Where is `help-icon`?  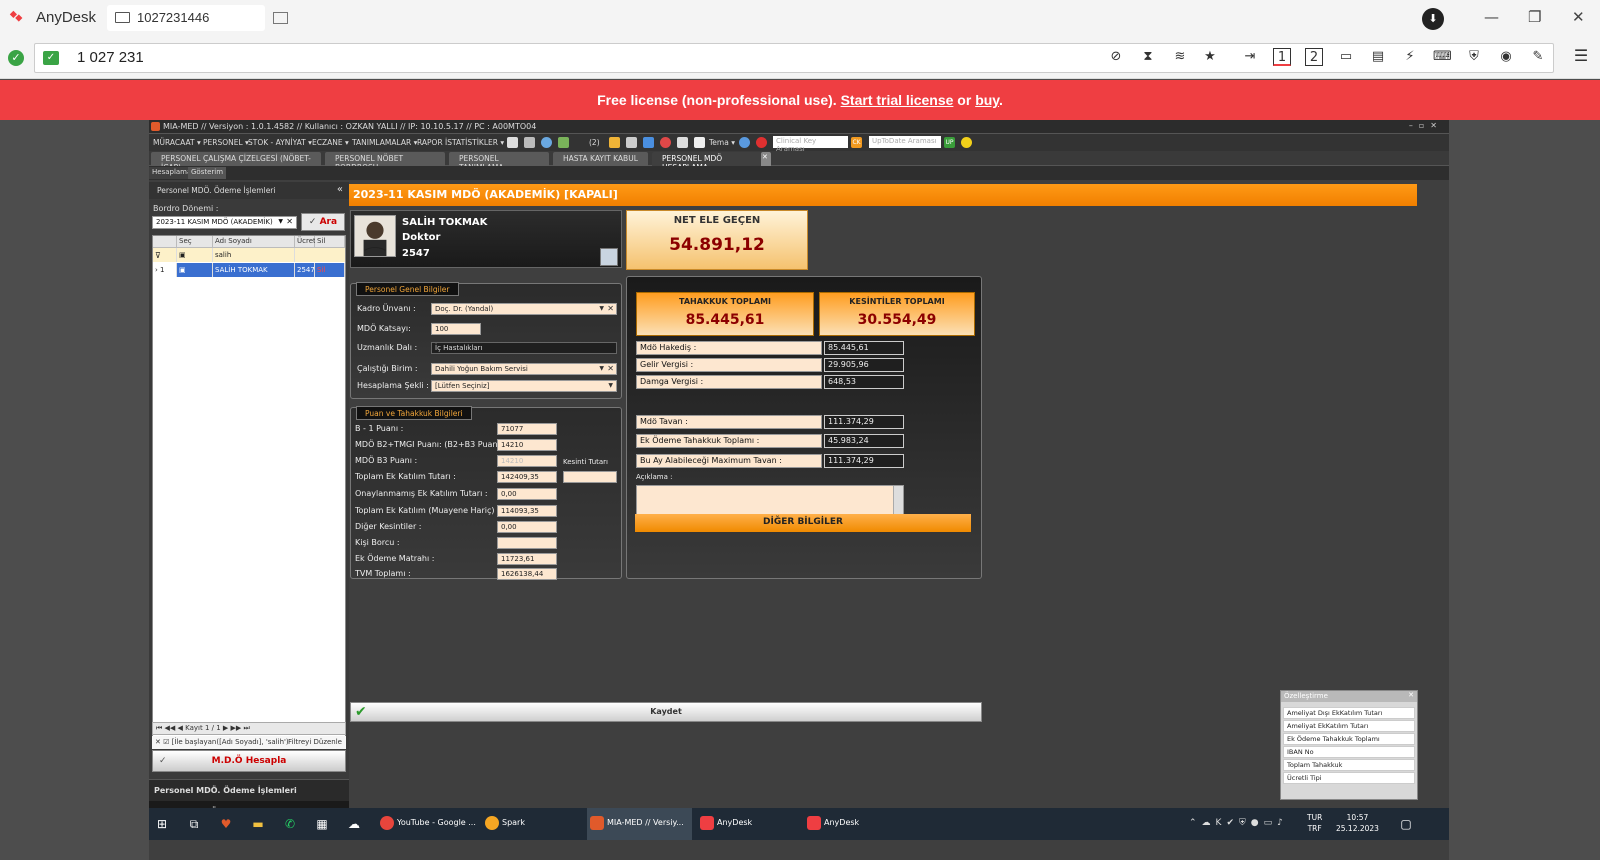
help-icon is located at coordinates (512, 142).